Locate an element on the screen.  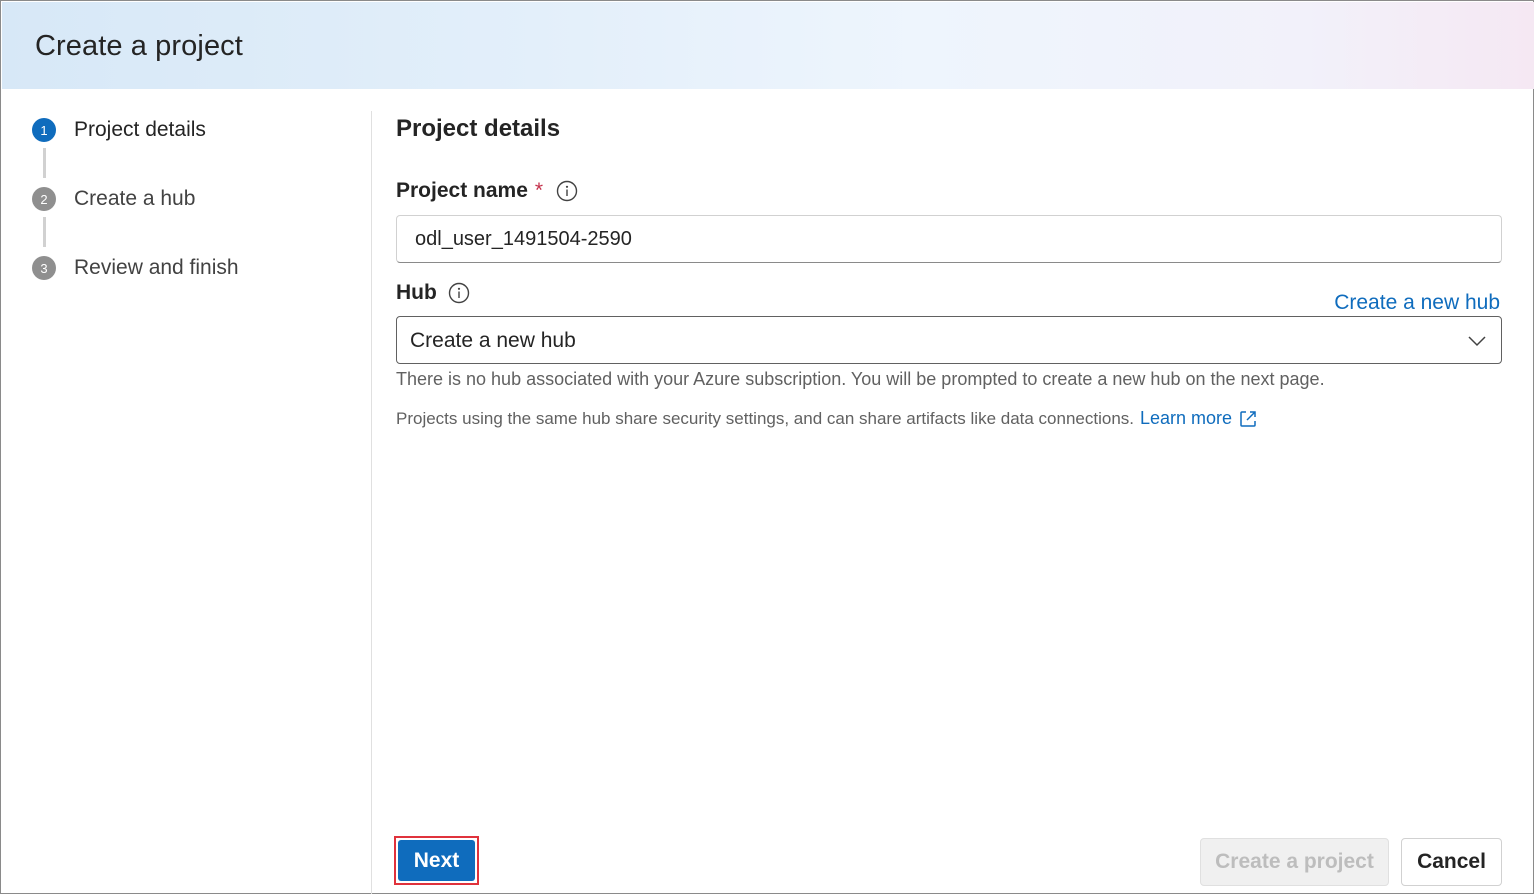
hub-label: Hub is located at coordinates (433, 293).